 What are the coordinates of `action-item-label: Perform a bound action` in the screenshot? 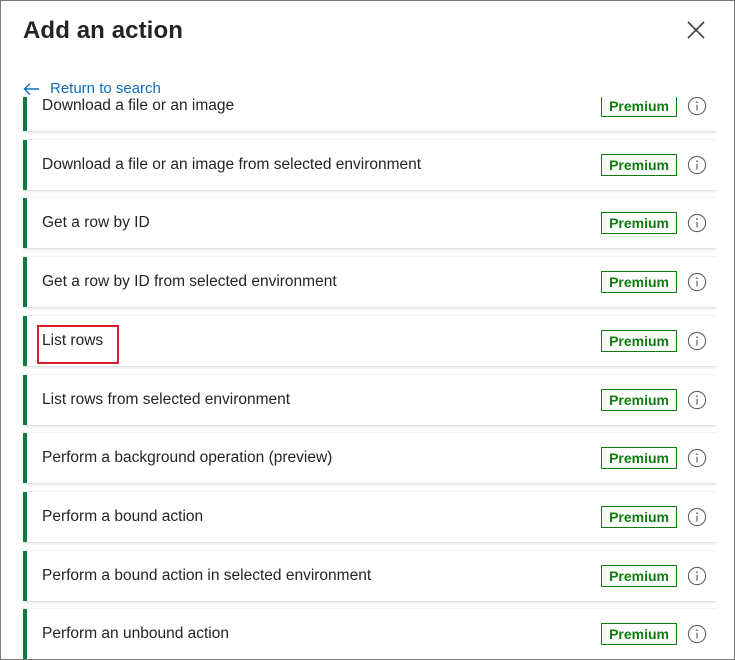 It's located at (123, 516).